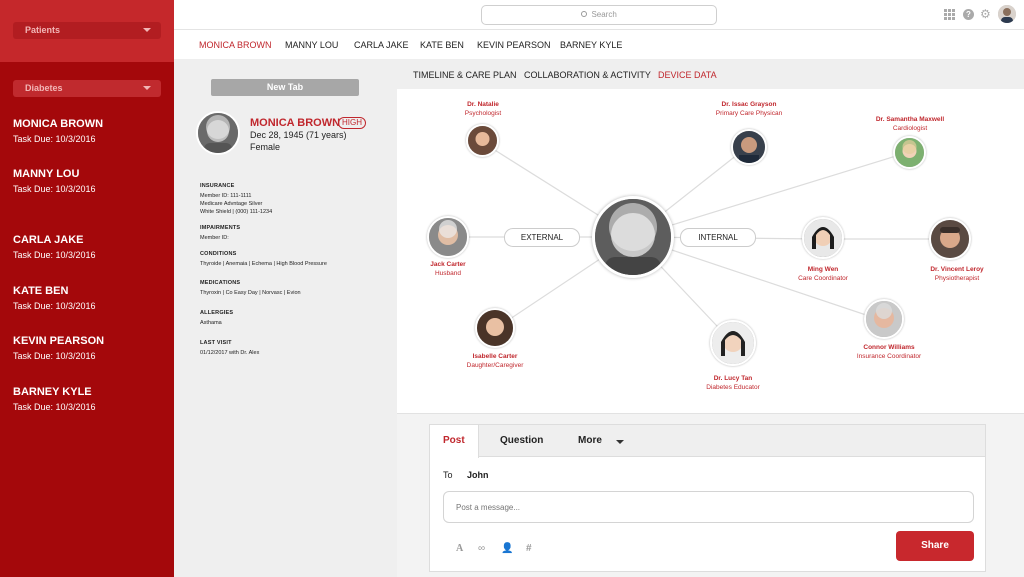 The height and width of the screenshot is (577, 1024). What do you see at coordinates (889, 347) in the screenshot?
I see `node-name: Connor Williams` at bounding box center [889, 347].